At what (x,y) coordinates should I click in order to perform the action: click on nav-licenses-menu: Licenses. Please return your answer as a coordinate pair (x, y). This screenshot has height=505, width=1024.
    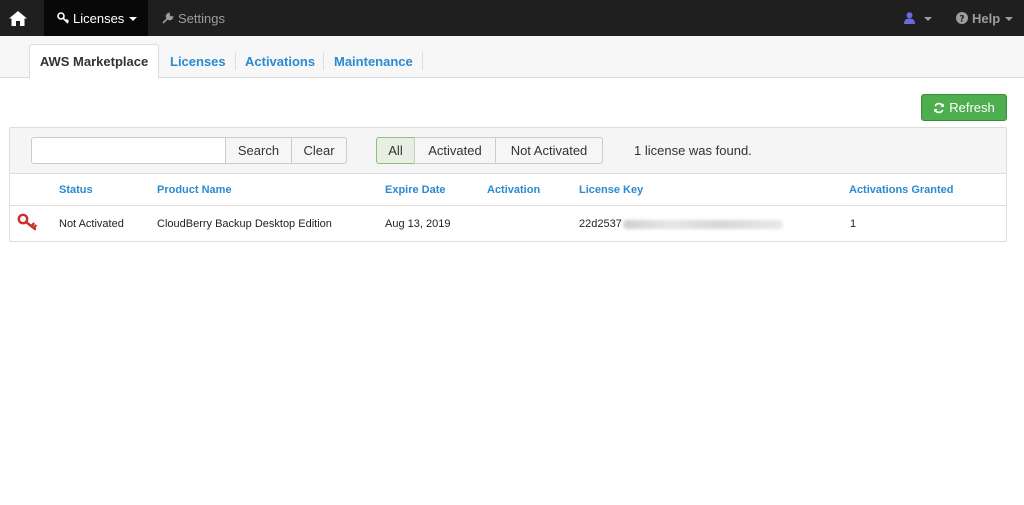
    Looking at the image, I should click on (96, 18).